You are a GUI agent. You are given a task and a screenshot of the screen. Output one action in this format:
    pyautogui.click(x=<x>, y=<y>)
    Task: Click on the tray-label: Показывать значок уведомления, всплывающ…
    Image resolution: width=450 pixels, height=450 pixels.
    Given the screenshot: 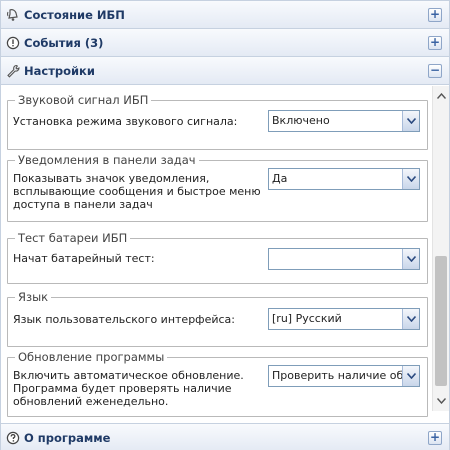 What is the action you would take?
    pyautogui.click(x=137, y=191)
    